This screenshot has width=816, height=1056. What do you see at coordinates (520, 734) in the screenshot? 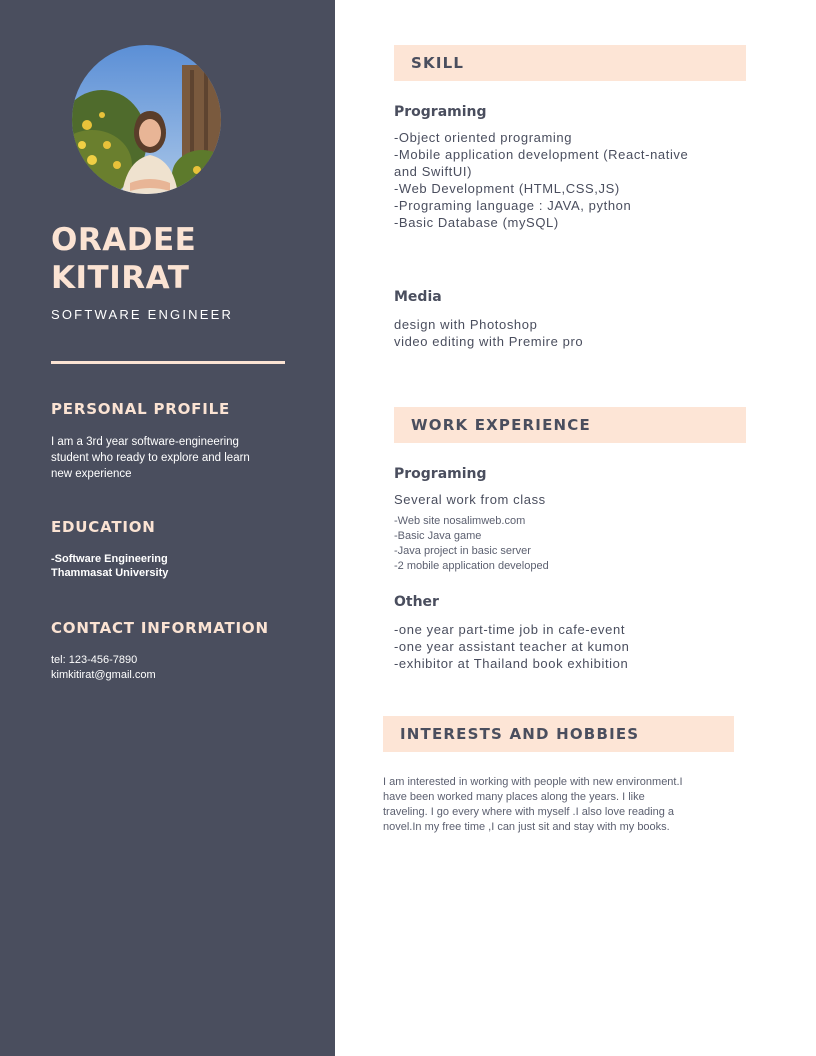
I see `interests-heading: INTERESTS AND HOBBIES` at bounding box center [520, 734].